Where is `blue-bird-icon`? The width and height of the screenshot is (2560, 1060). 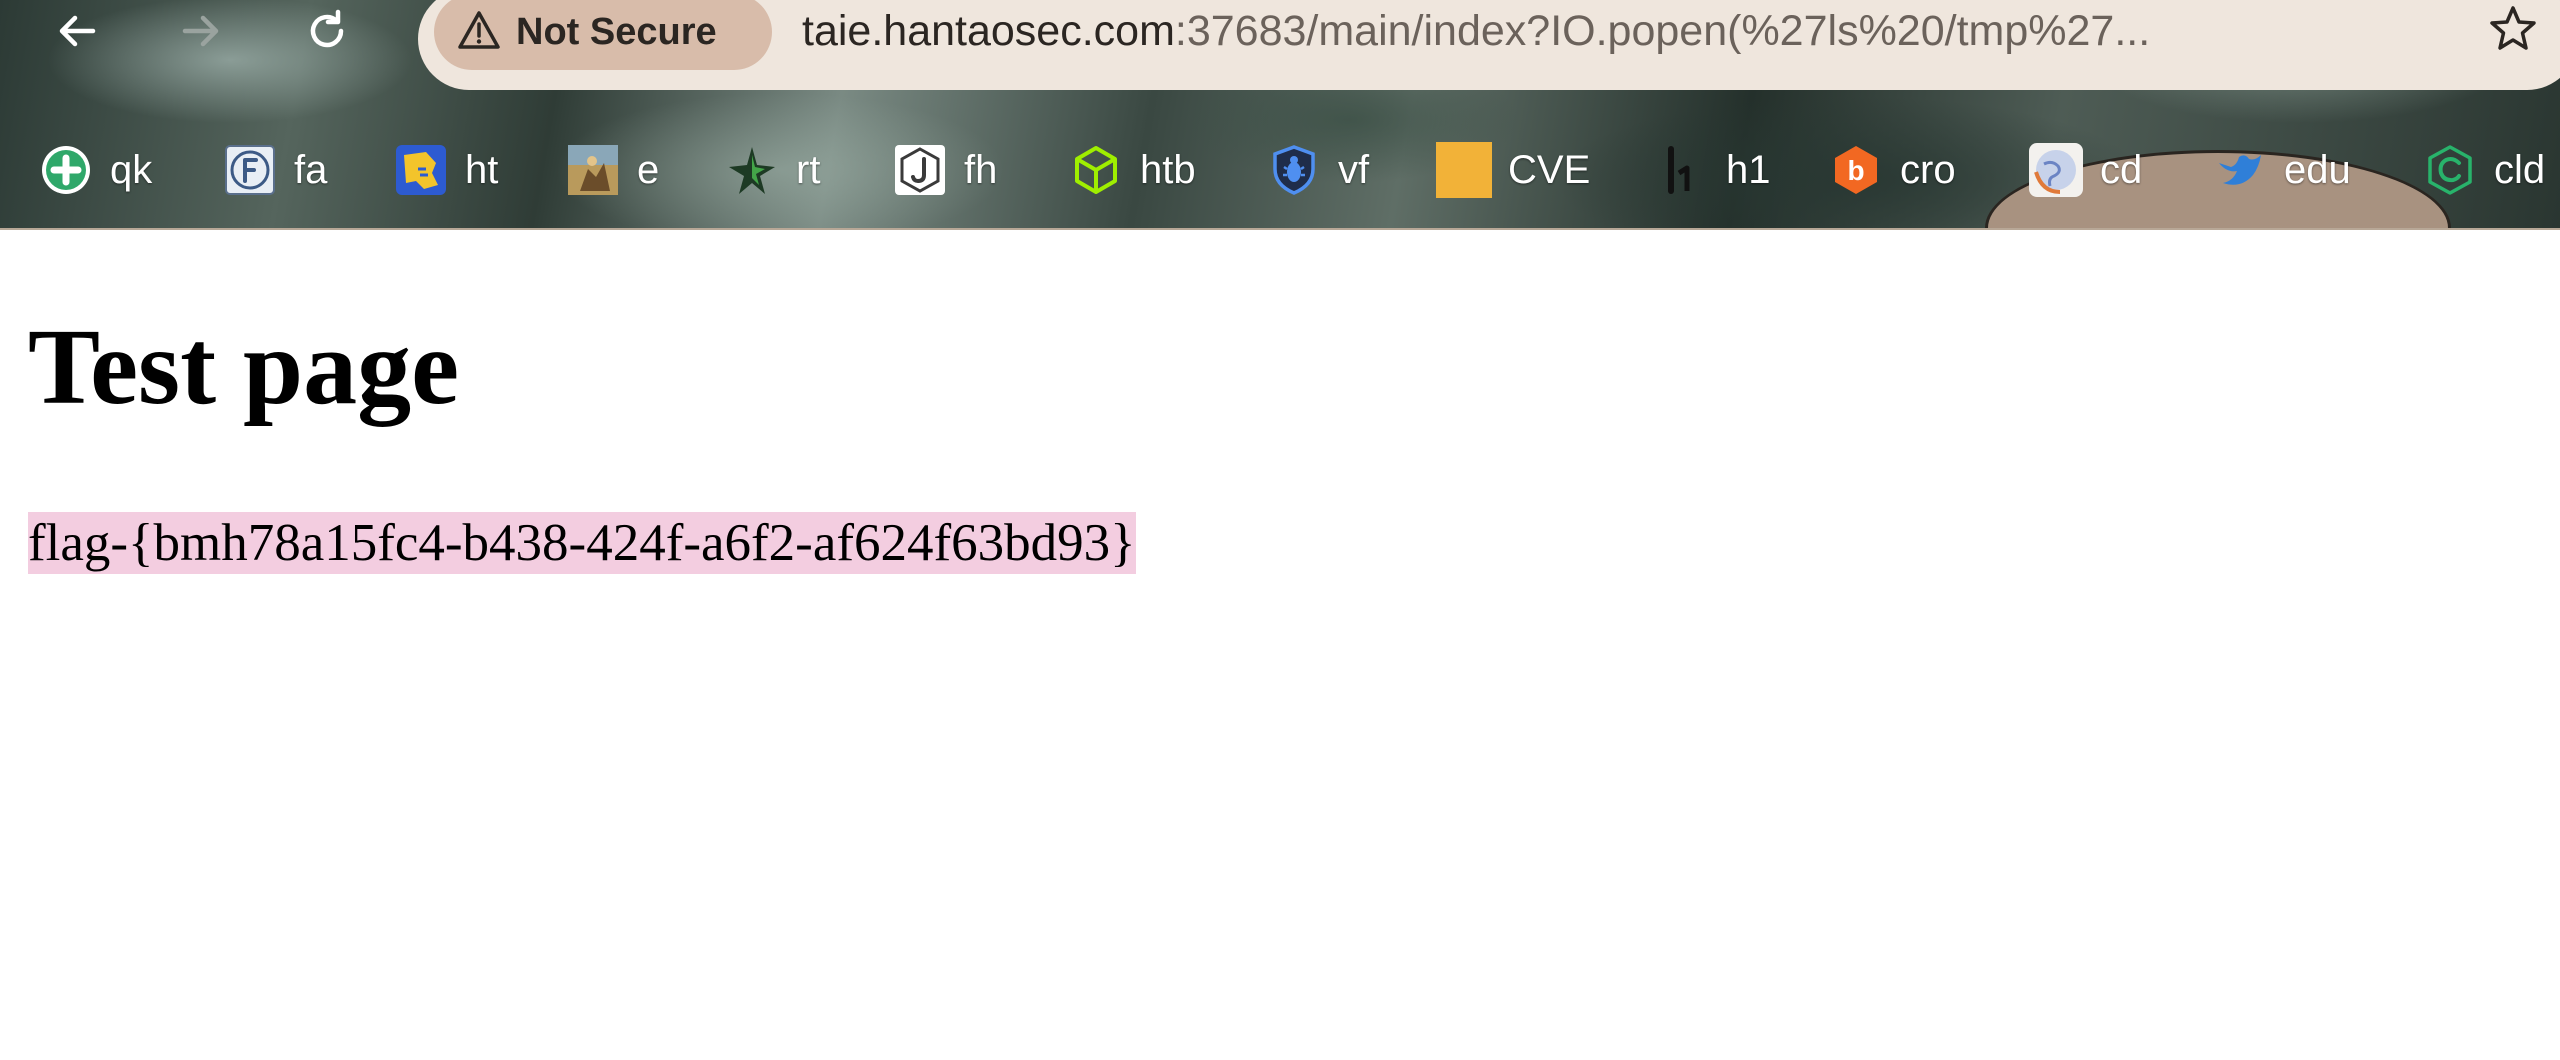 blue-bird-icon is located at coordinates (2240, 170).